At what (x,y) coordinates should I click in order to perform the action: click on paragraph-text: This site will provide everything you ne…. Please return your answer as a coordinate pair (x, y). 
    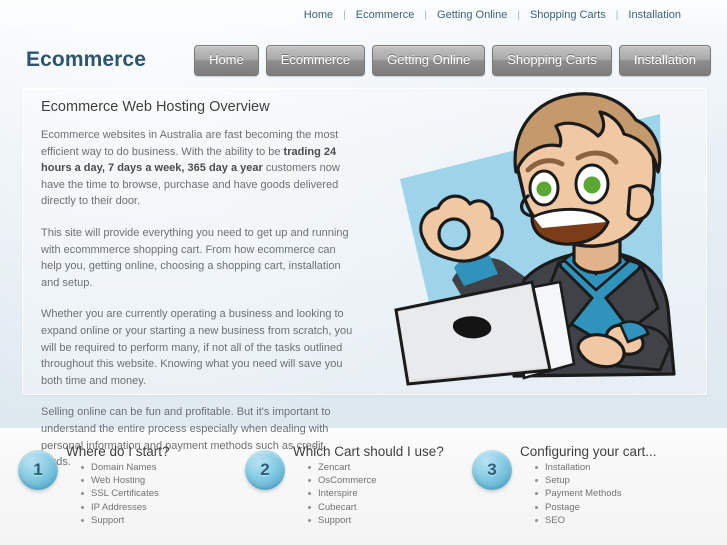
    Looking at the image, I should click on (195, 257).